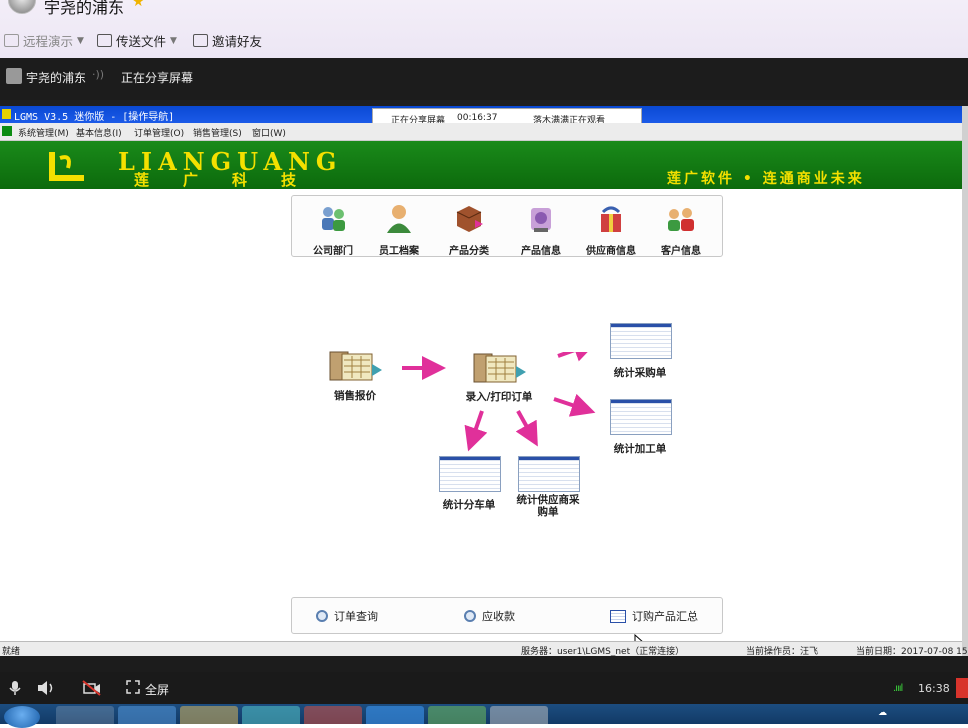 This screenshot has height=728, width=968. What do you see at coordinates (22, 717) in the screenshot?
I see `start-button` at bounding box center [22, 717].